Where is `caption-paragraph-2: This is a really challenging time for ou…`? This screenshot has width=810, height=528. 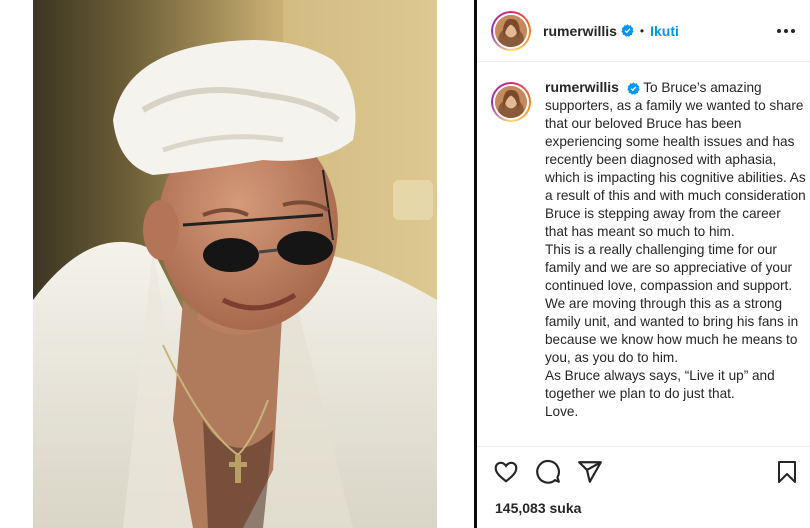 caption-paragraph-2: This is a really challenging time for ou… is located at coordinates (672, 303).